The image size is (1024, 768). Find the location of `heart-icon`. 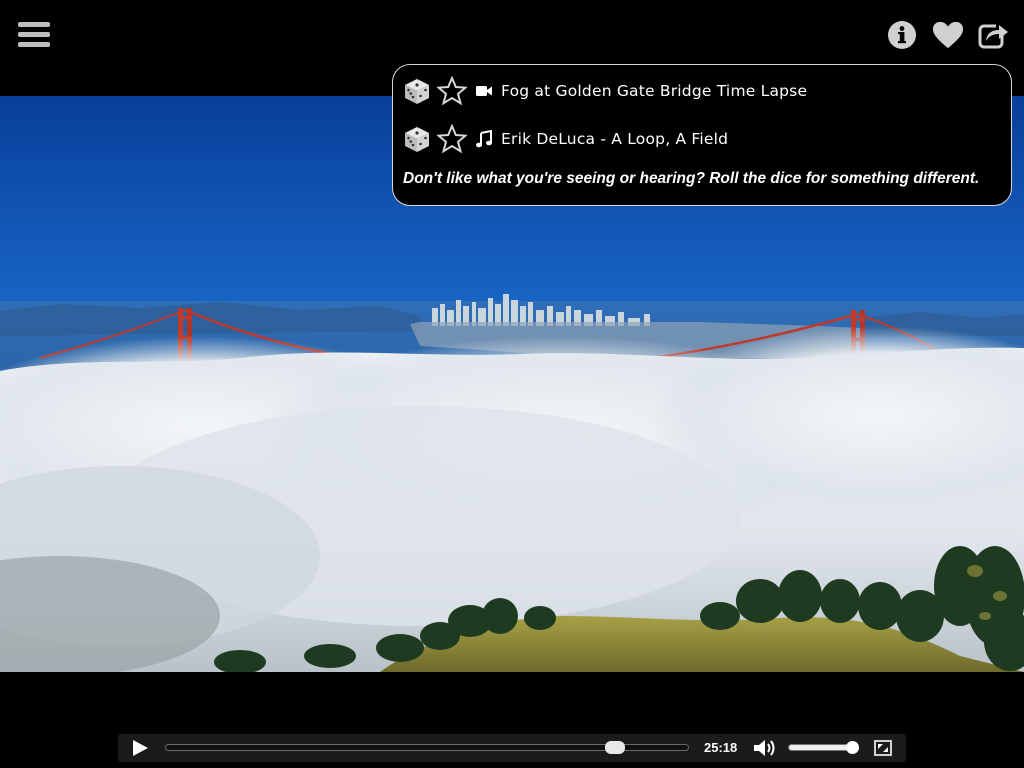

heart-icon is located at coordinates (948, 35).